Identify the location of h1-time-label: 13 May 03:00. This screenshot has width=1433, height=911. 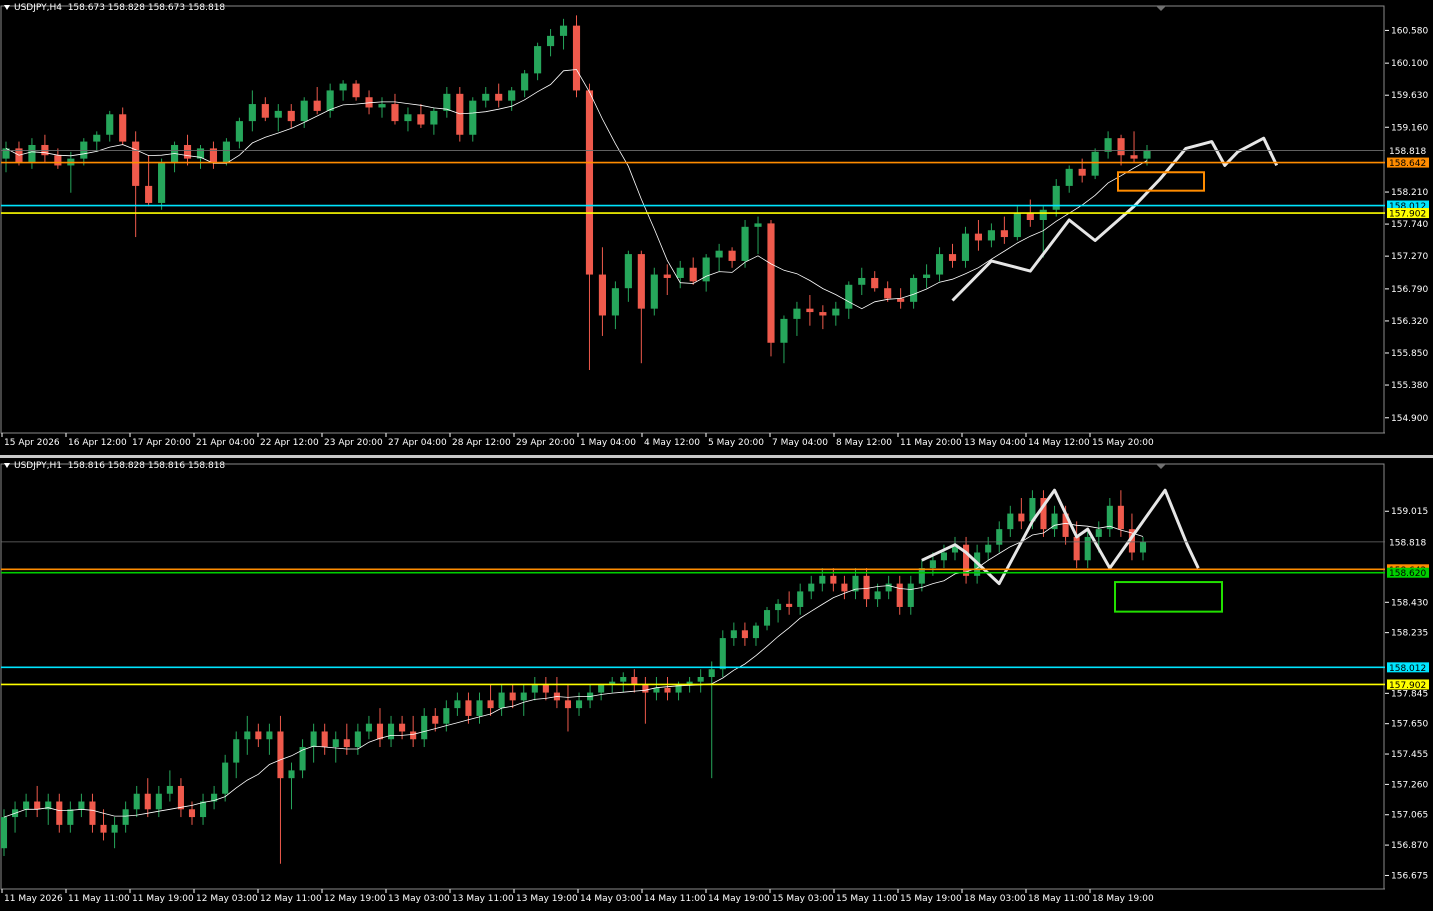
(419, 899).